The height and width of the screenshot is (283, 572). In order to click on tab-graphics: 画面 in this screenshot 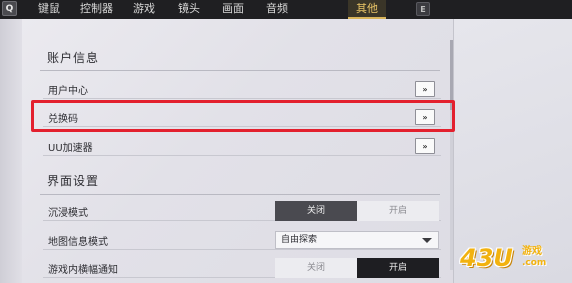, I will do `click(233, 9)`.